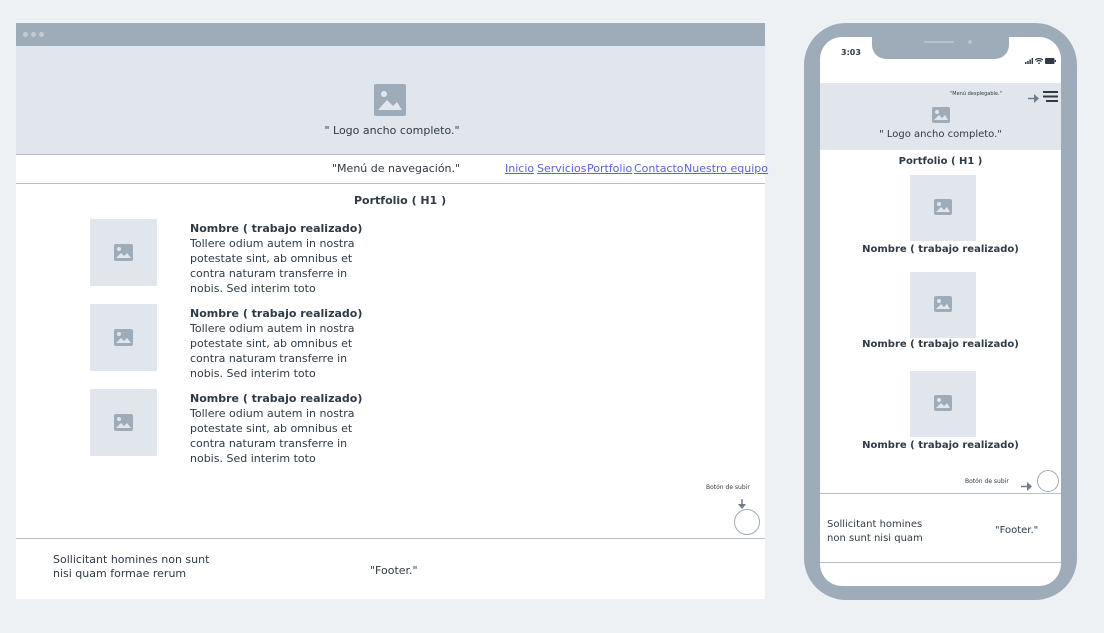 The width and height of the screenshot is (1104, 633). I want to click on footer-line: Sollicitant homines non sunt, so click(131, 559).